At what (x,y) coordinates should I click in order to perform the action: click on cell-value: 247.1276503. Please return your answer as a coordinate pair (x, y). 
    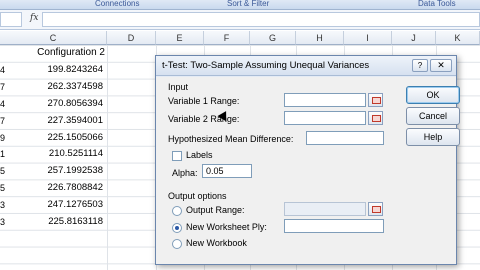
    Looking at the image, I should click on (53, 205).